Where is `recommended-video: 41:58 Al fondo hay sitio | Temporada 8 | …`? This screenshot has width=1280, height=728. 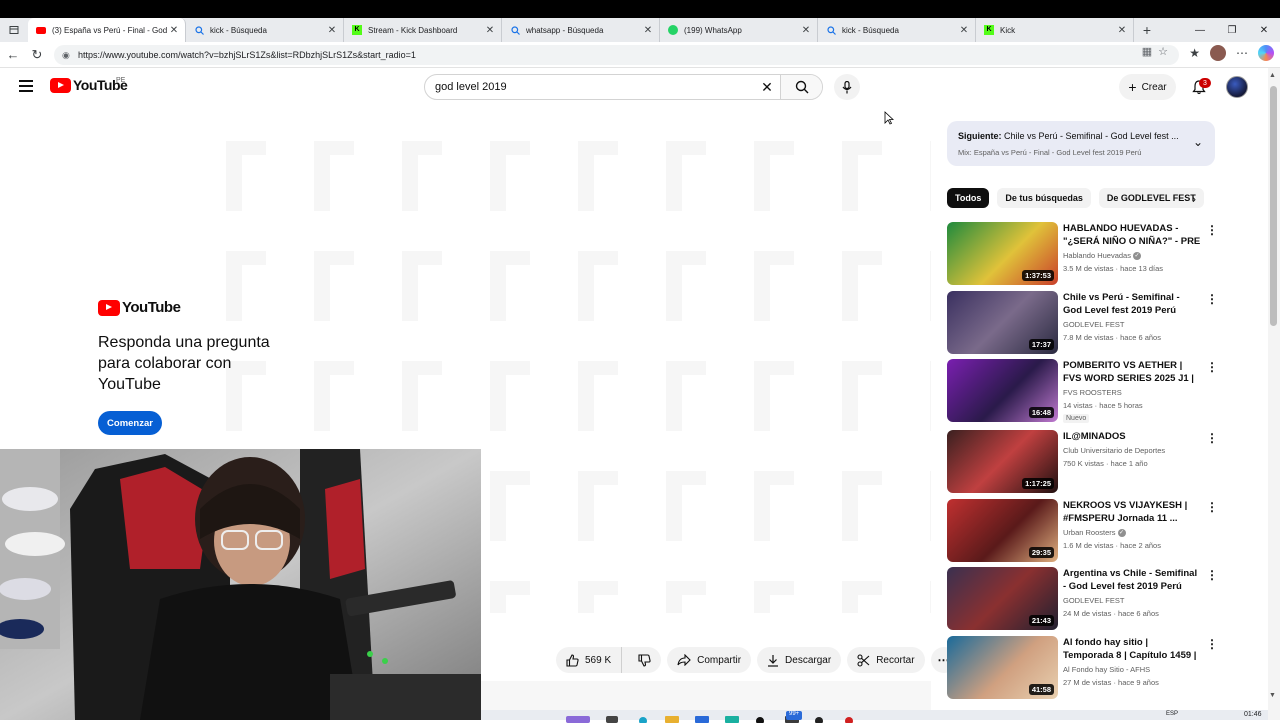 recommended-video: 41:58 Al fondo hay sitio | Temporada 8 | … is located at coordinates (1082, 668).